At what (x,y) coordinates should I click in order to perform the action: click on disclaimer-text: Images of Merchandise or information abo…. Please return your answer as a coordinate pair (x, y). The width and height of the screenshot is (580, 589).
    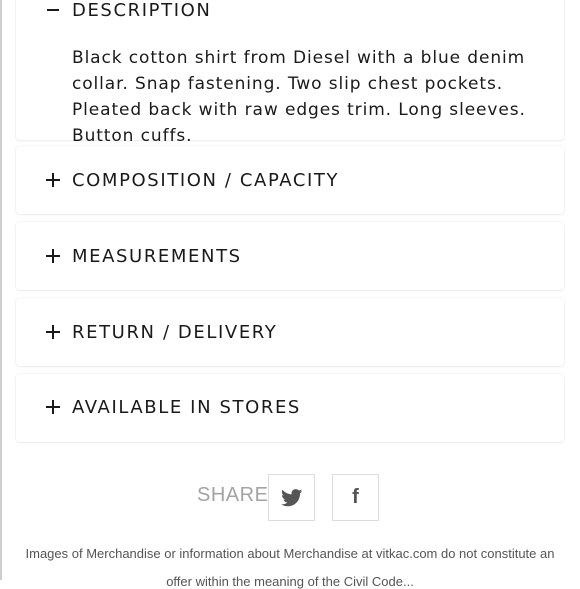
    Looking at the image, I should click on (290, 553).